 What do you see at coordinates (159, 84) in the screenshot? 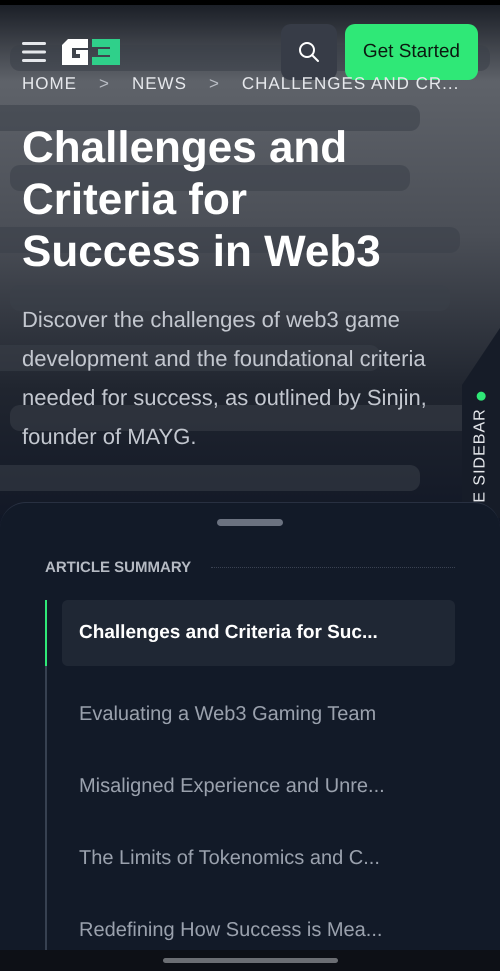
I see `breadcrumb-link: NEWS` at bounding box center [159, 84].